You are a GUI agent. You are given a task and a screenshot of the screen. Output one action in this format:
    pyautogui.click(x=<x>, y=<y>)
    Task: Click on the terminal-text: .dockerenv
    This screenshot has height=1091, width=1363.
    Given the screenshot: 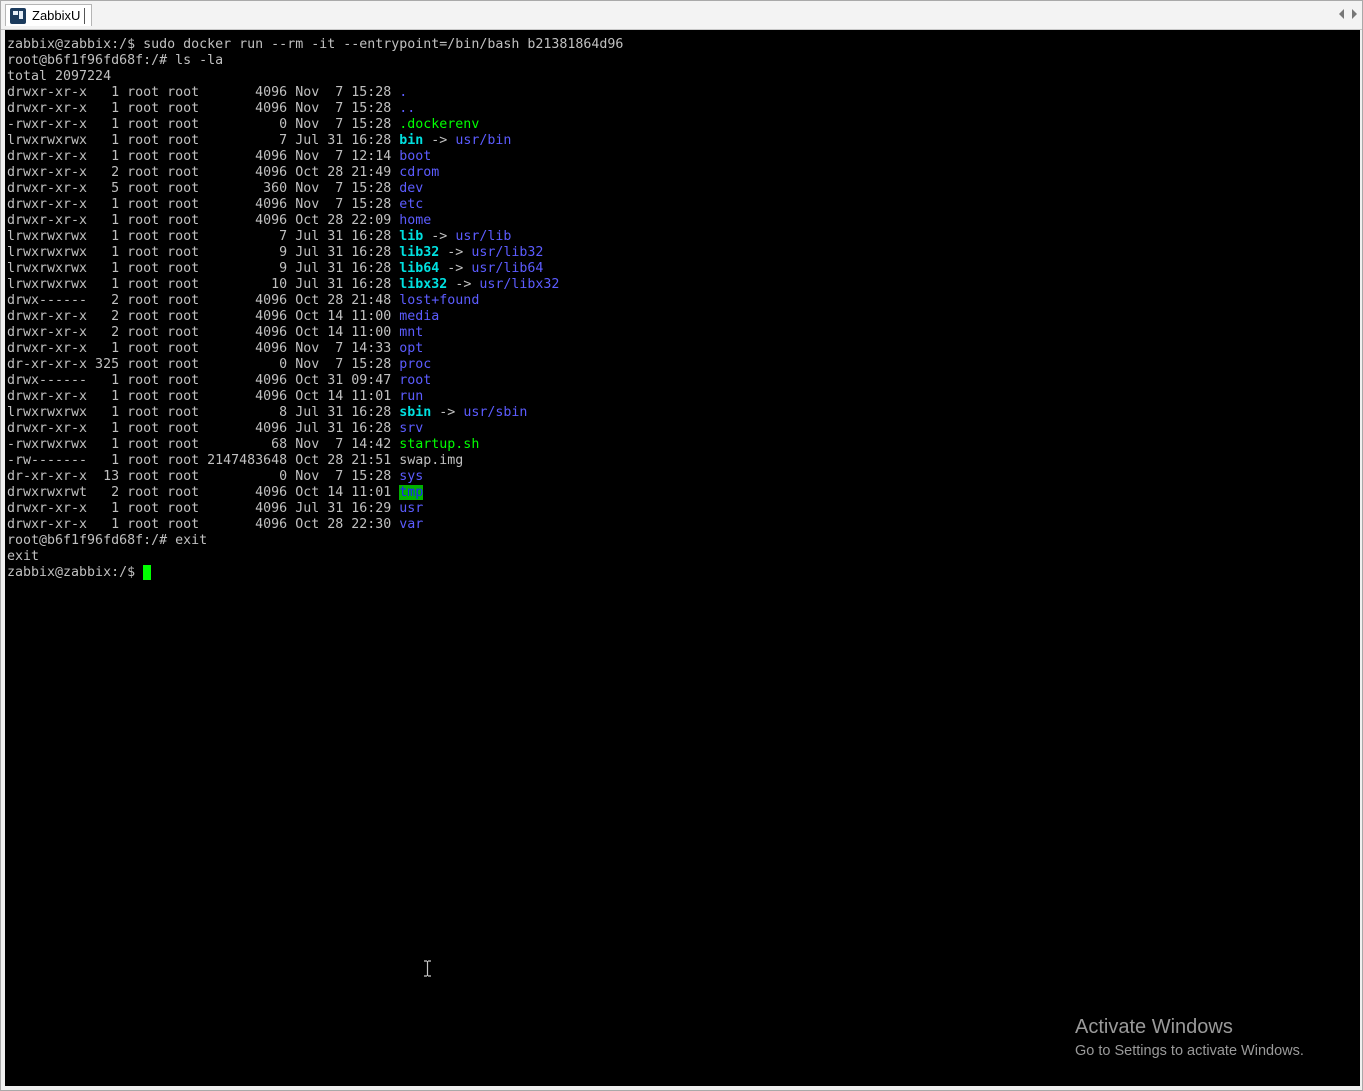 What is the action you would take?
    pyautogui.click(x=439, y=124)
    